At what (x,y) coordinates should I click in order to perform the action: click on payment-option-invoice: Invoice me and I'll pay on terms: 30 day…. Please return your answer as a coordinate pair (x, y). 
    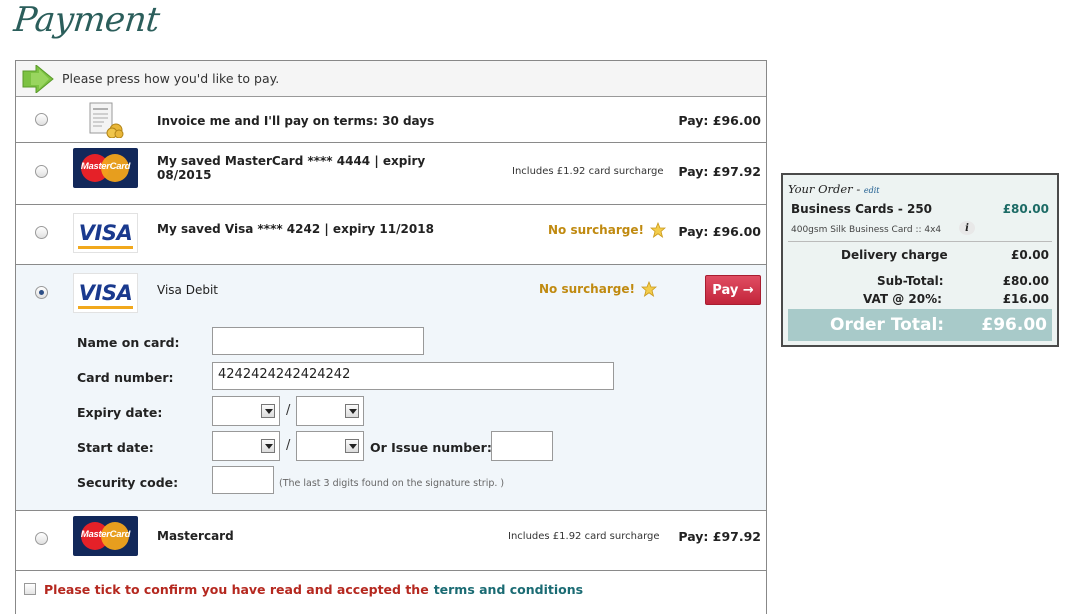
    Looking at the image, I should click on (391, 120).